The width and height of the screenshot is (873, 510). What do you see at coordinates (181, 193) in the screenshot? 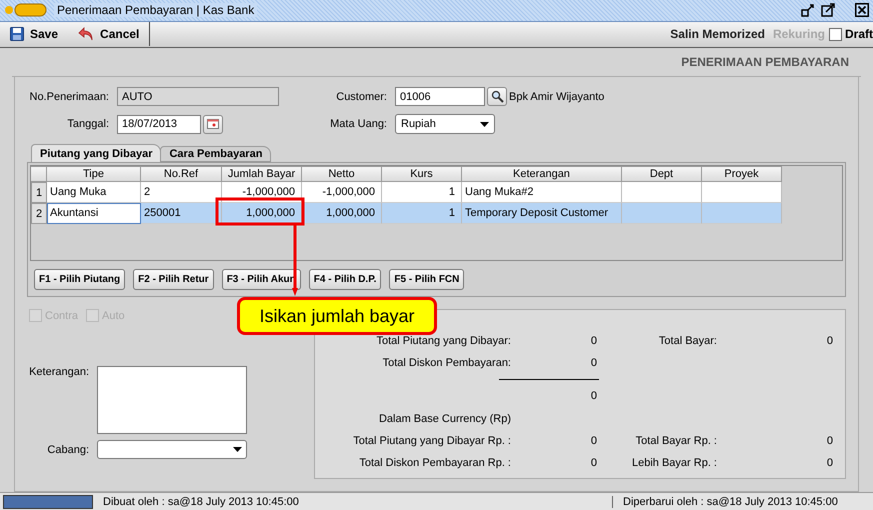
I see `table-cell: 2` at bounding box center [181, 193].